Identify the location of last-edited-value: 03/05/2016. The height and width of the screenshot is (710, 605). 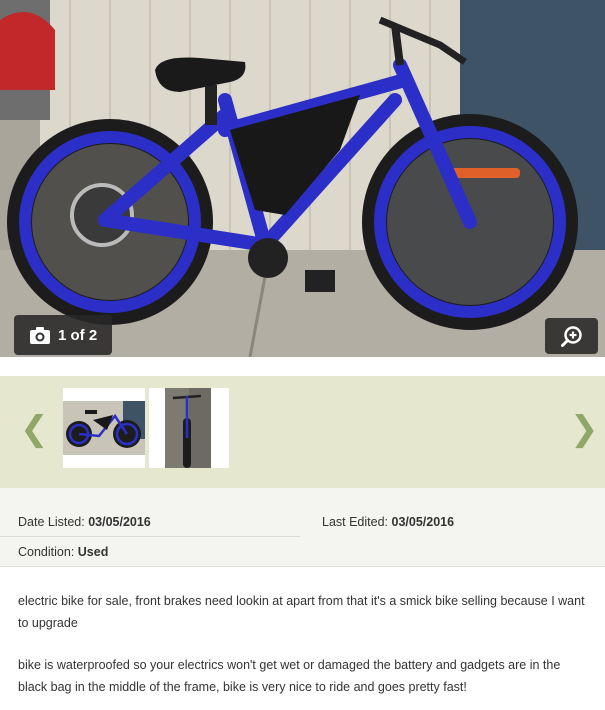
(423, 522).